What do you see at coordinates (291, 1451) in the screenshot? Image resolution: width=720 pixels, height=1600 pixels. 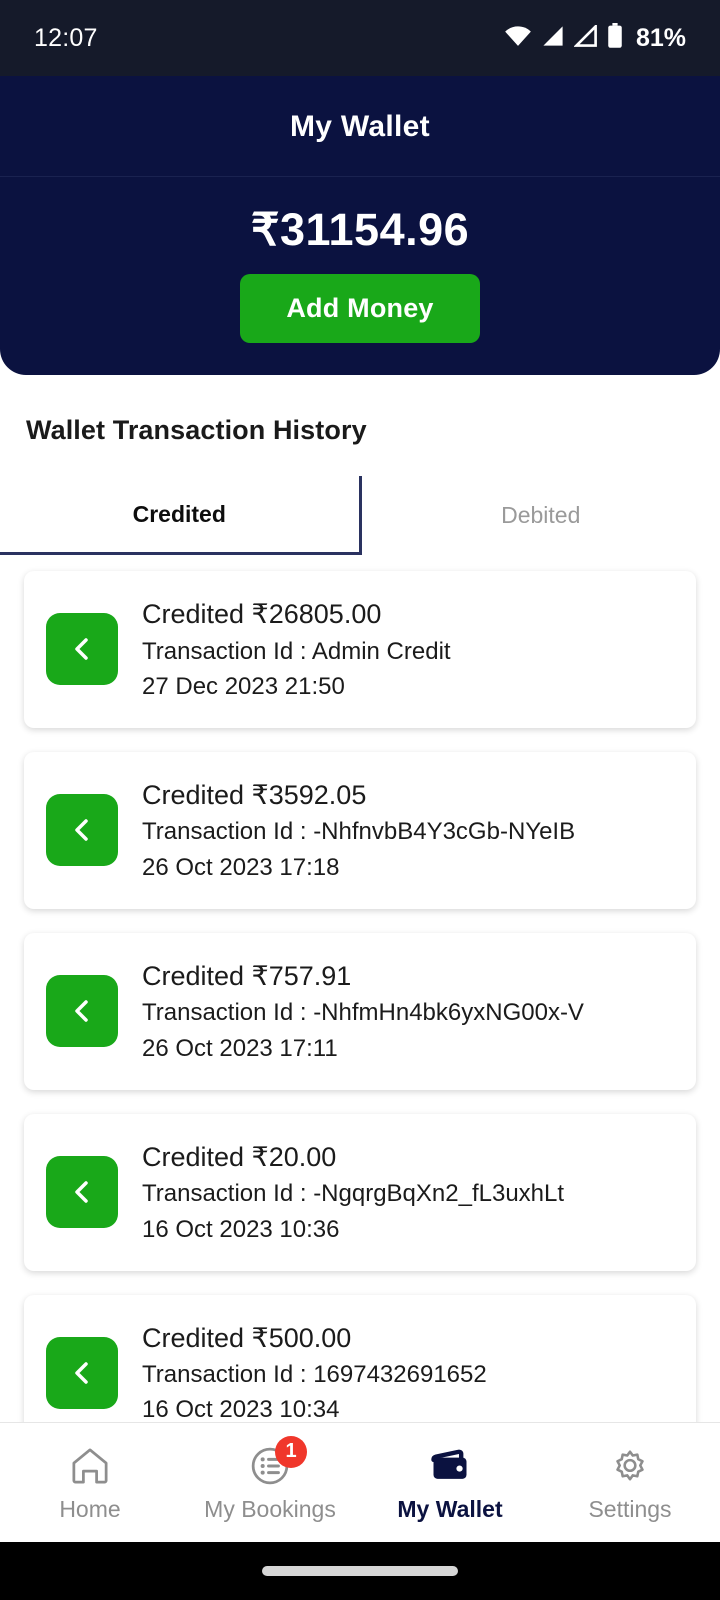 I see `bookings-badge: 1` at bounding box center [291, 1451].